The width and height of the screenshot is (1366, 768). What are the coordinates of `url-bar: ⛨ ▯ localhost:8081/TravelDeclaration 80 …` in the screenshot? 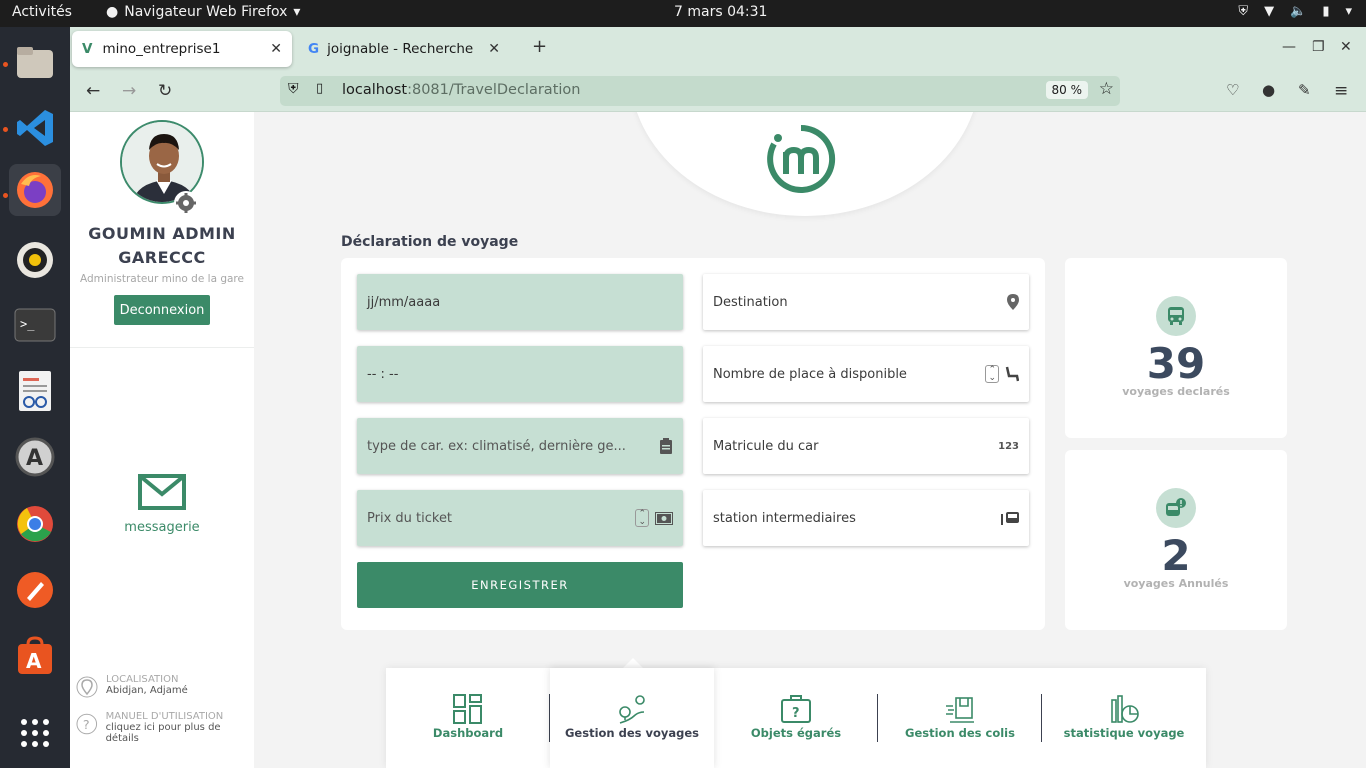 It's located at (700, 91).